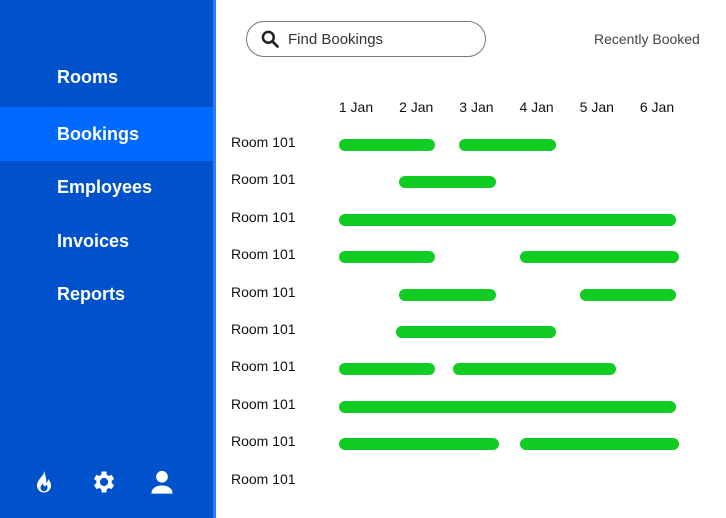  What do you see at coordinates (356, 107) in the screenshot?
I see `day-label: 1 Jan` at bounding box center [356, 107].